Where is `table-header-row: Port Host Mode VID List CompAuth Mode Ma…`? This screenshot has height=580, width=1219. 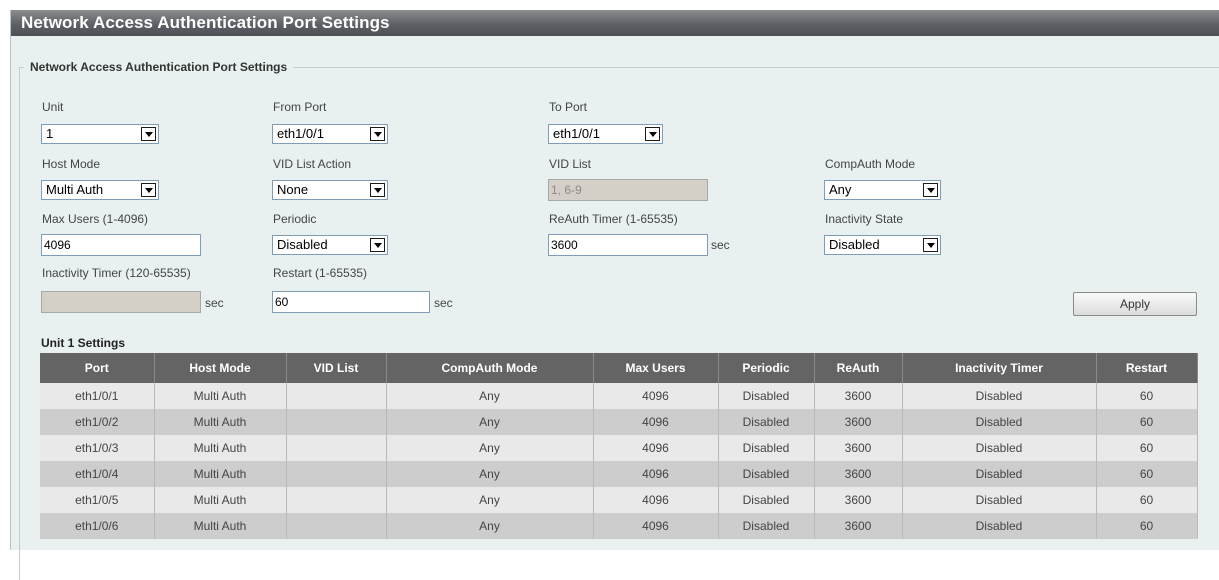
table-header-row: Port Host Mode VID List CompAuth Mode Ma… is located at coordinates (619, 368).